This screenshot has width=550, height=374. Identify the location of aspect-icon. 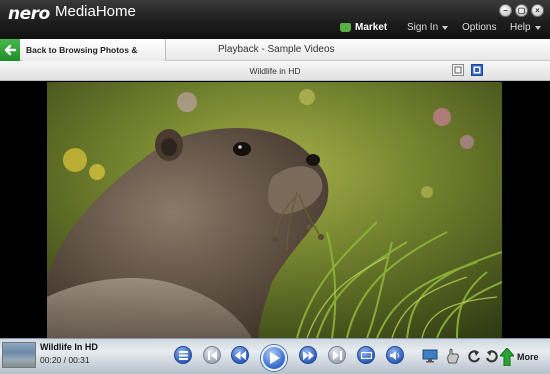
(366, 355).